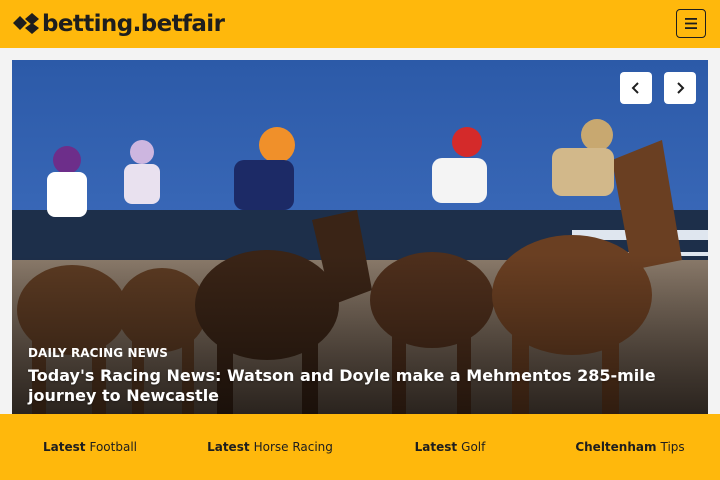  Describe the element at coordinates (113, 447) in the screenshot. I see `nav-item-label: Football` at that location.